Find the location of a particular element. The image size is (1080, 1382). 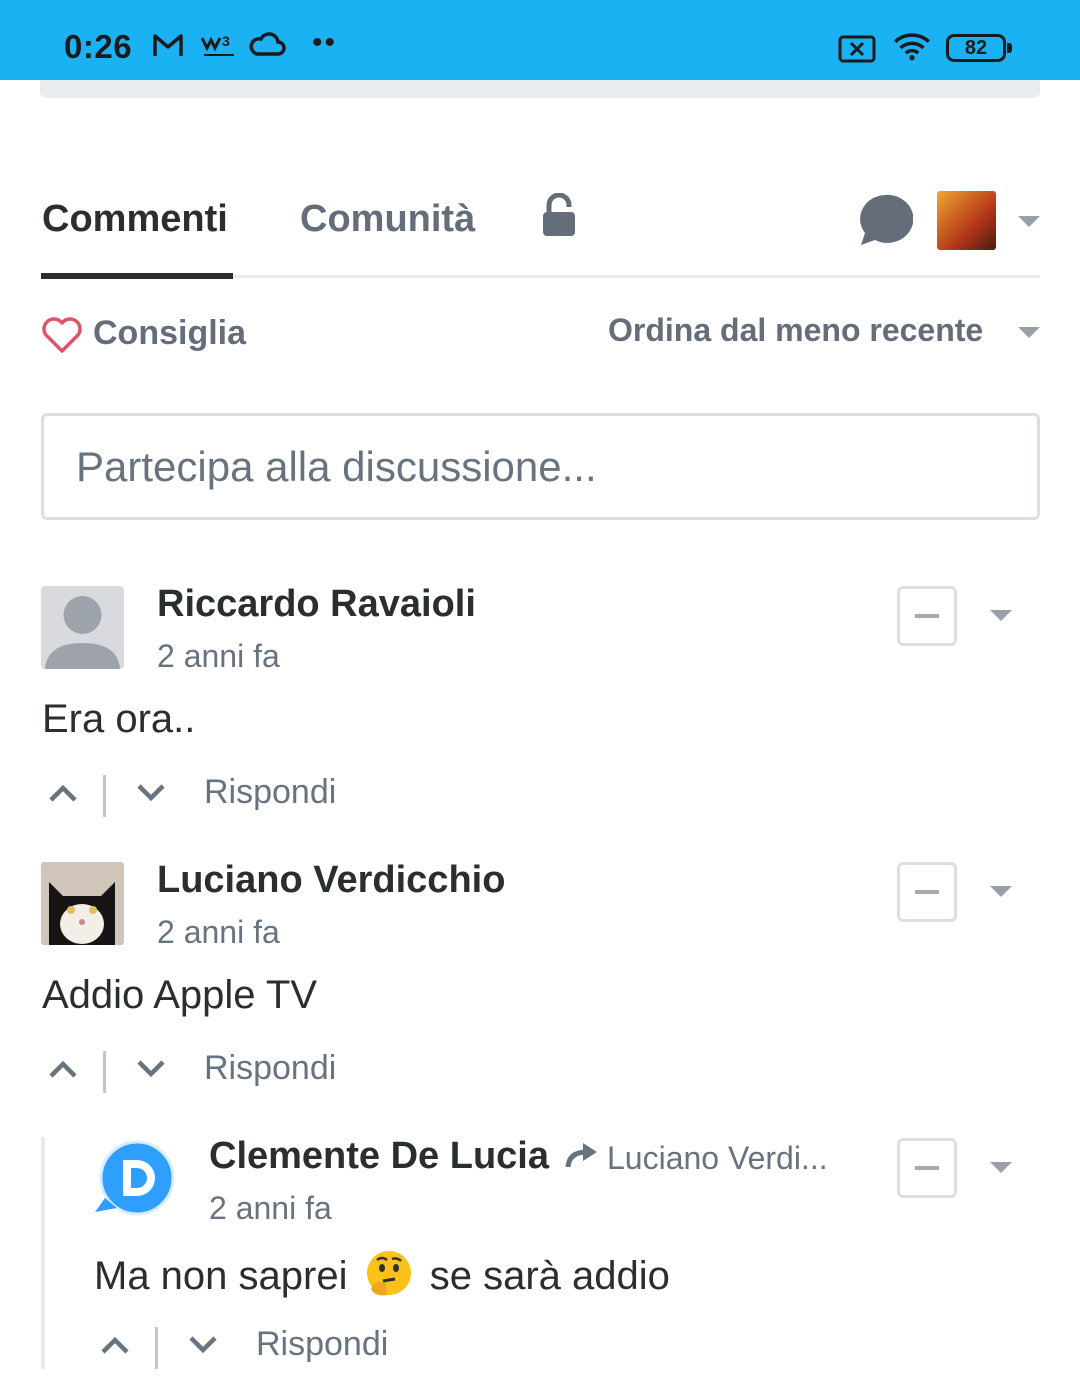

comment-text: Ma non saprei se sarà addio is located at coordinates (382, 1274).